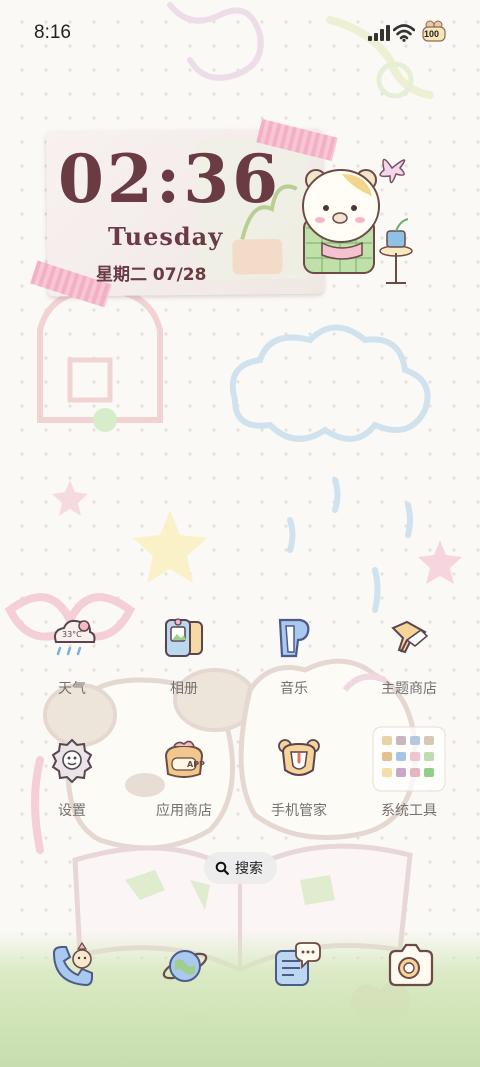 This screenshot has width=480, height=1067. I want to click on theme-store-icon, so click(410, 637).